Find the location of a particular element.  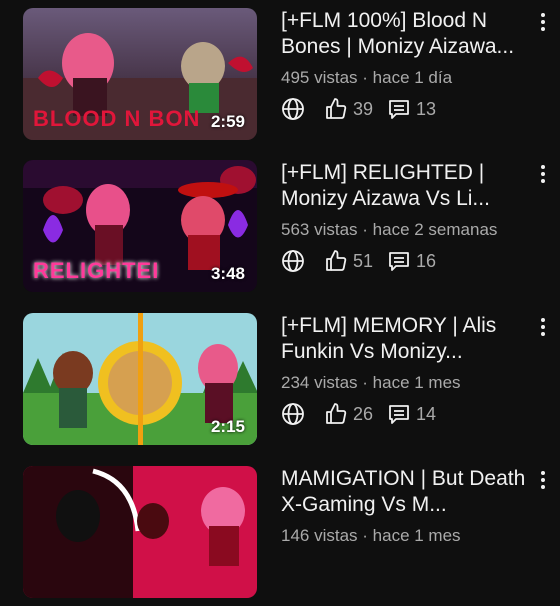

like-stat: 26 is located at coordinates (348, 414).